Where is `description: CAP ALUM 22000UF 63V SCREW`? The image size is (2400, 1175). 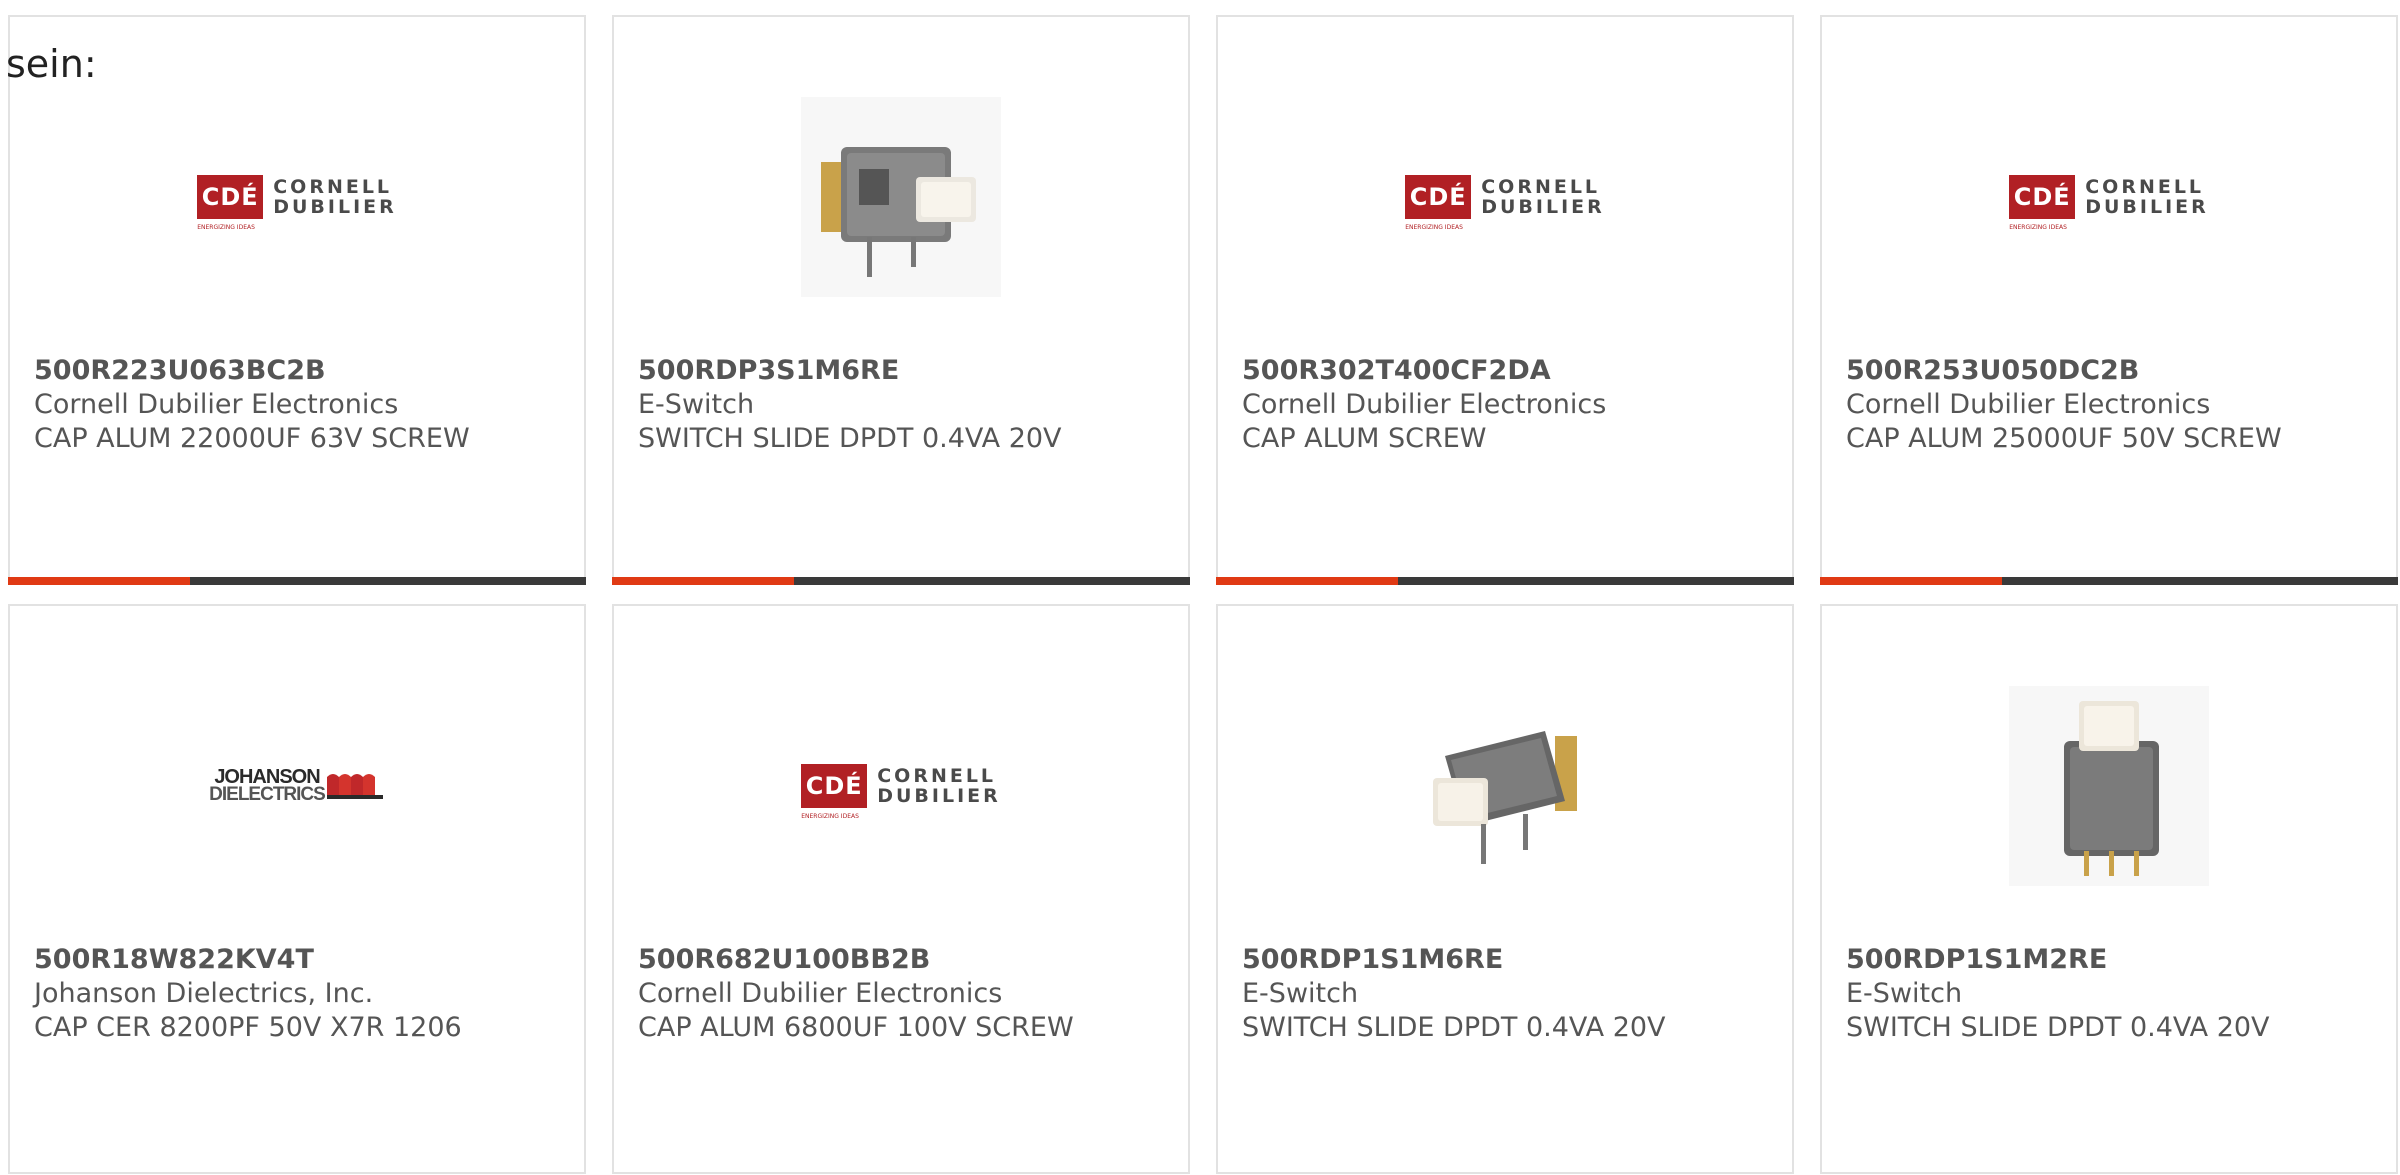 description: CAP ALUM 22000UF 63V SCREW is located at coordinates (252, 438).